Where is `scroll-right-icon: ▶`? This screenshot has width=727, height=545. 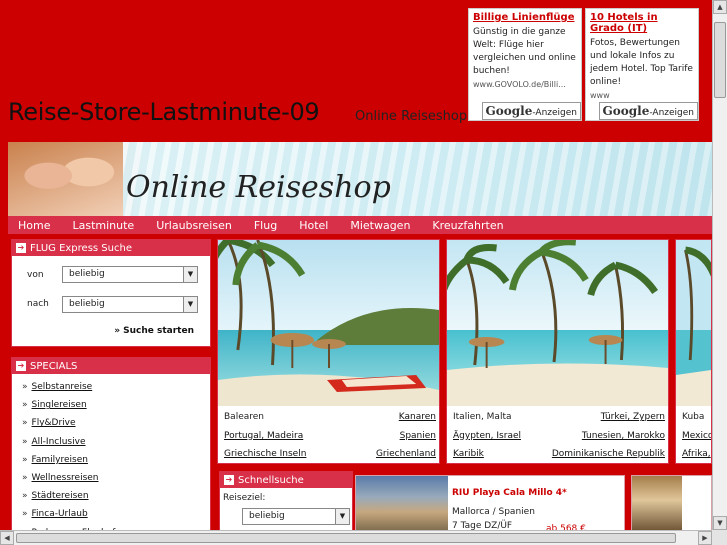 scroll-right-icon: ▶ is located at coordinates (705, 538).